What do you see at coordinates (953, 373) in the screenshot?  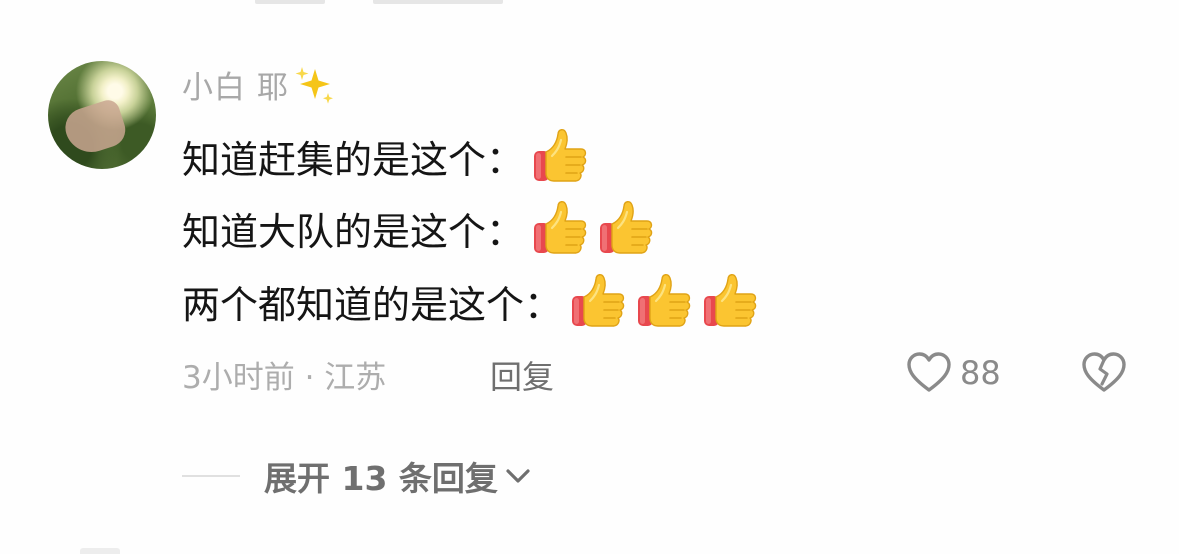 I see `like-button: 88` at bounding box center [953, 373].